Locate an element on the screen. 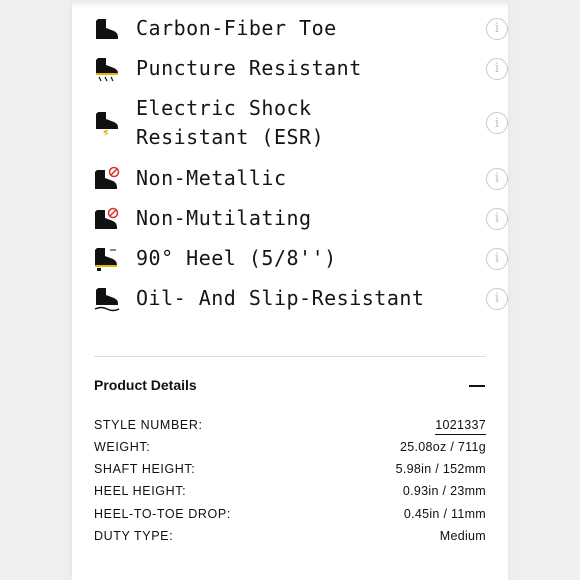 The height and width of the screenshot is (580, 580). top-fade is located at coordinates (290, 4).